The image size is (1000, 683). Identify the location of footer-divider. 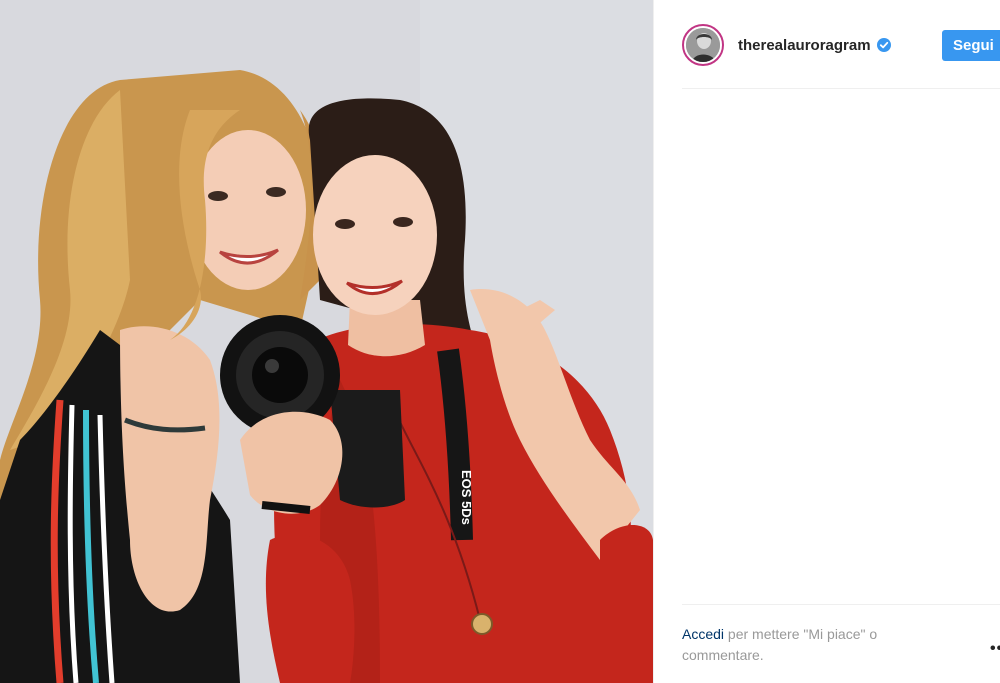
(841, 604).